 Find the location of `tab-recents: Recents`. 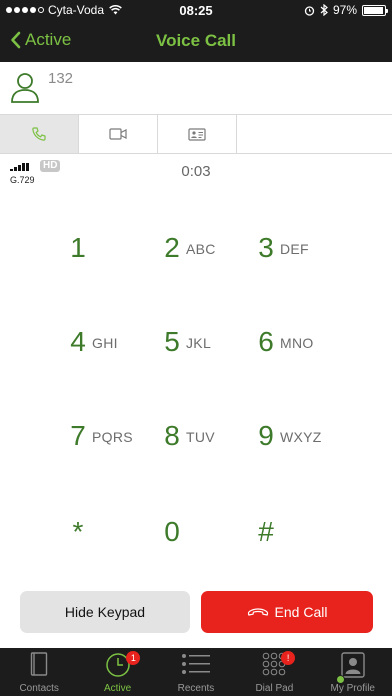

tab-recents: Recents is located at coordinates (196, 672).